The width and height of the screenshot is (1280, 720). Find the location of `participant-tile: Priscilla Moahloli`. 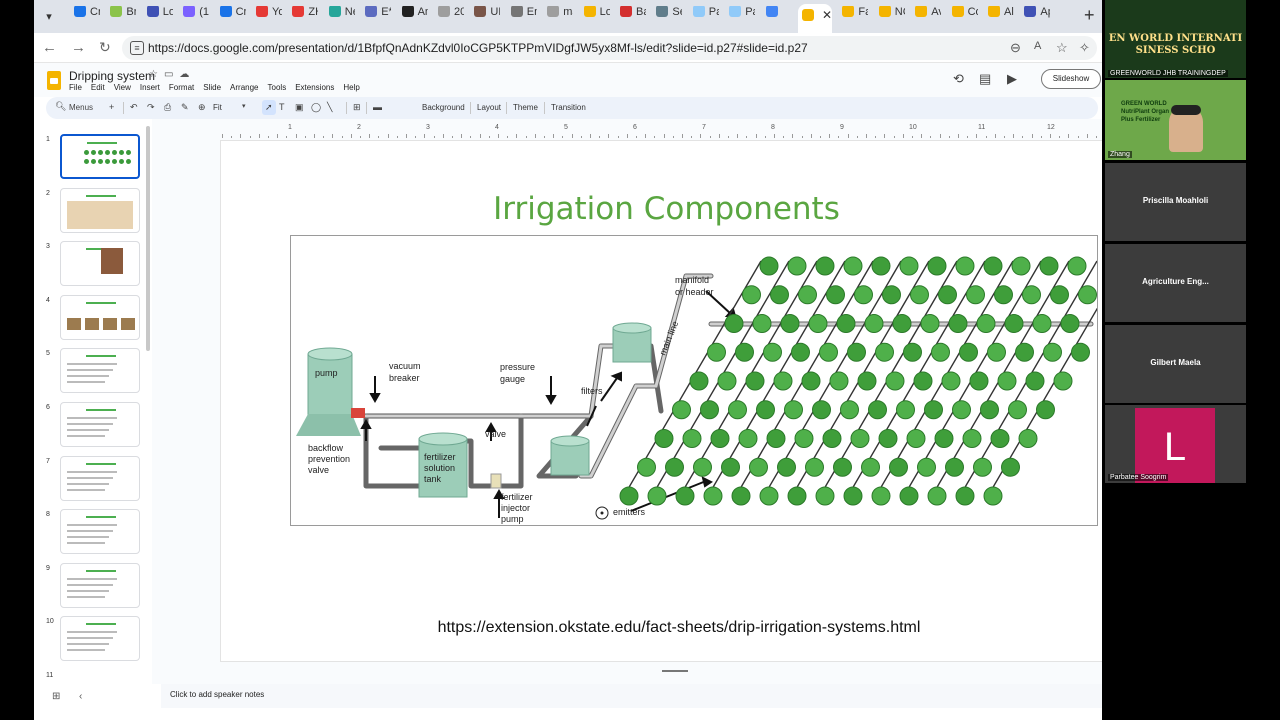

participant-tile: Priscilla Moahloli is located at coordinates (1175, 202).